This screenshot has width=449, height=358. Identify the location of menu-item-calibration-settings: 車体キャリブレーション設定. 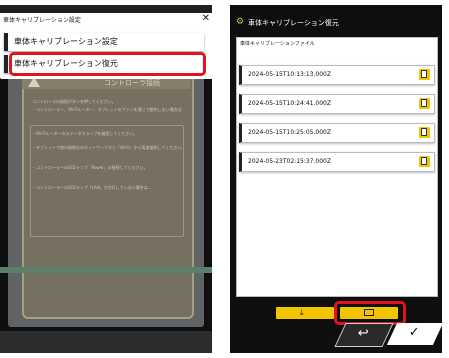
(104, 42).